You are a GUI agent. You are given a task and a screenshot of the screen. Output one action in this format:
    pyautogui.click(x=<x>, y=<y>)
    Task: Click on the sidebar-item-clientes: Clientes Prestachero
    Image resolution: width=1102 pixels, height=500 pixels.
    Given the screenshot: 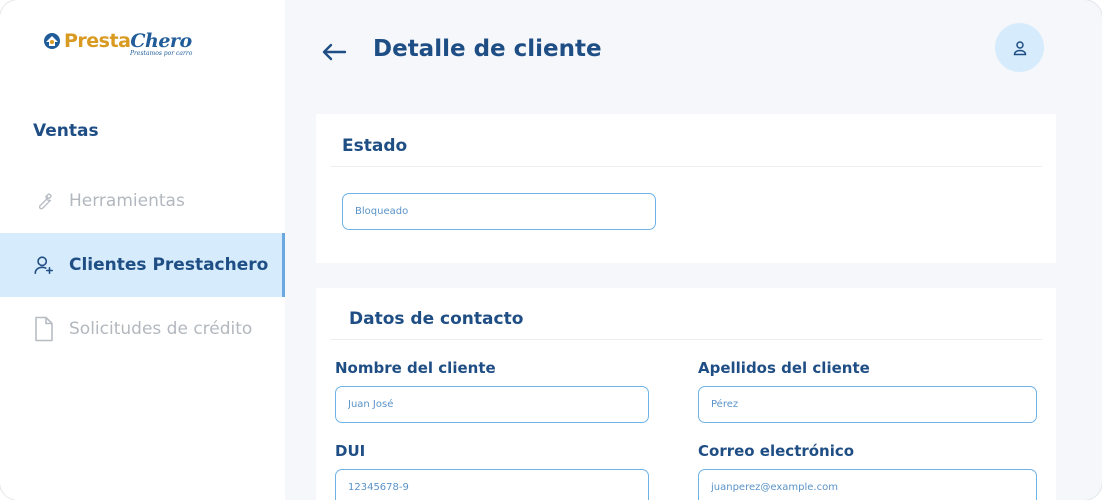 What is the action you would take?
    pyautogui.click(x=142, y=265)
    